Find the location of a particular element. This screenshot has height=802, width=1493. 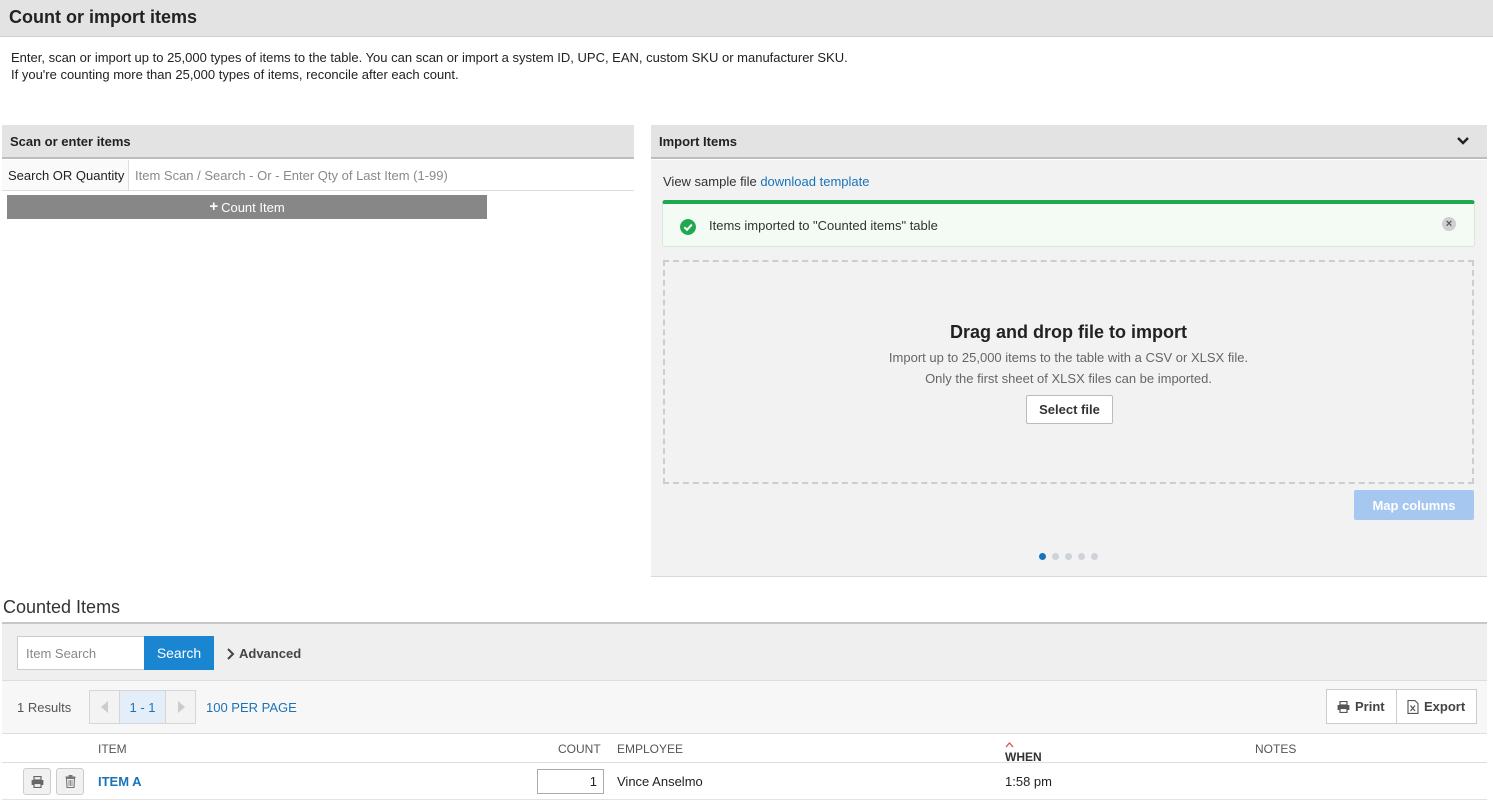

col-item: ITEM is located at coordinates (112, 749).